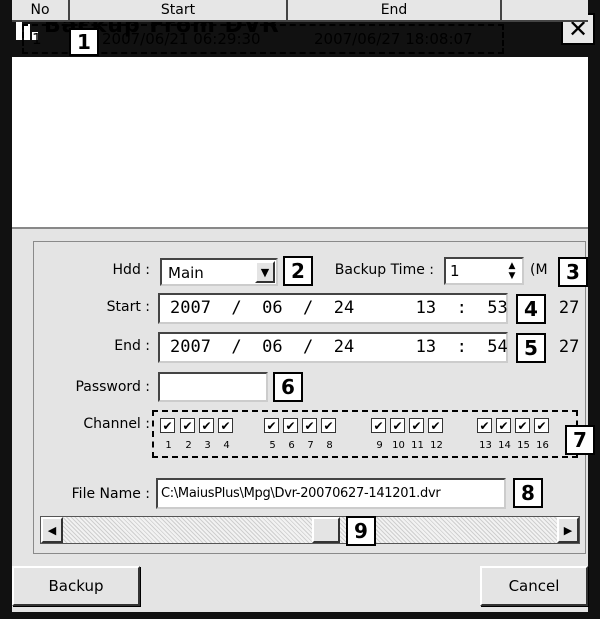  What do you see at coordinates (542, 445) in the screenshot?
I see `channel-number-label: 16` at bounding box center [542, 445].